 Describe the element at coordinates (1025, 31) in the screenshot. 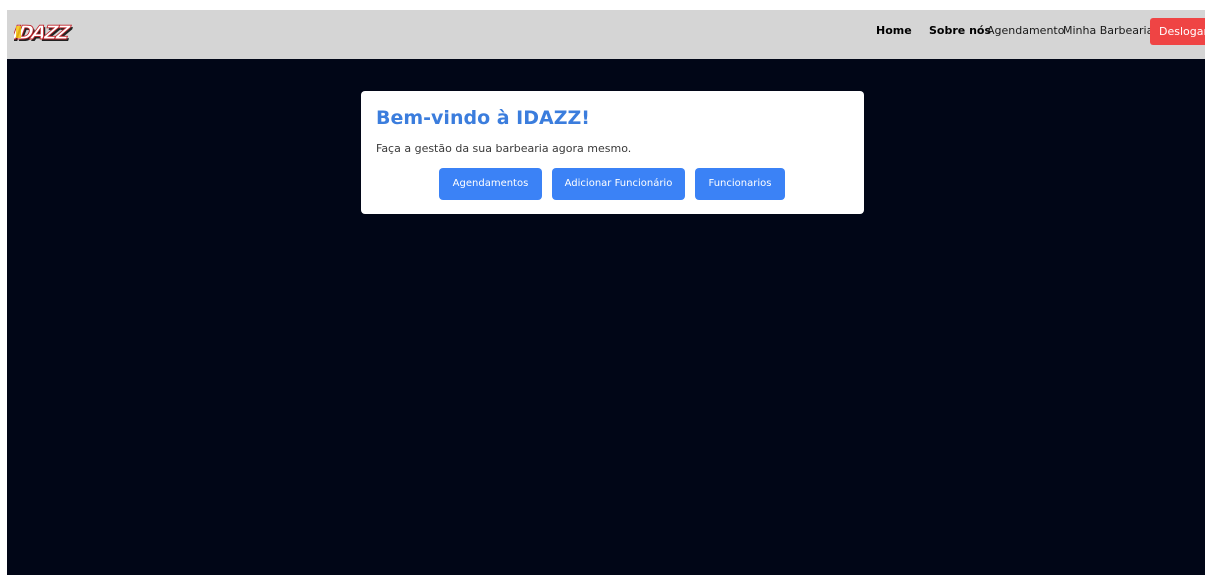

I see `nav-booking: Agendamento` at that location.